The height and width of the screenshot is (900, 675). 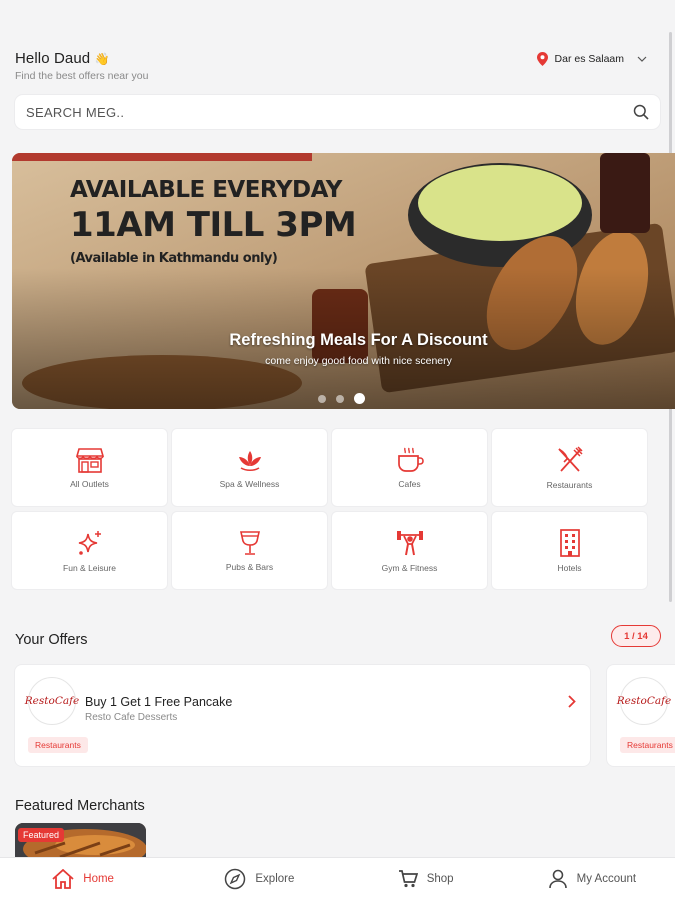 I want to click on search-bar, so click(x=337, y=112).